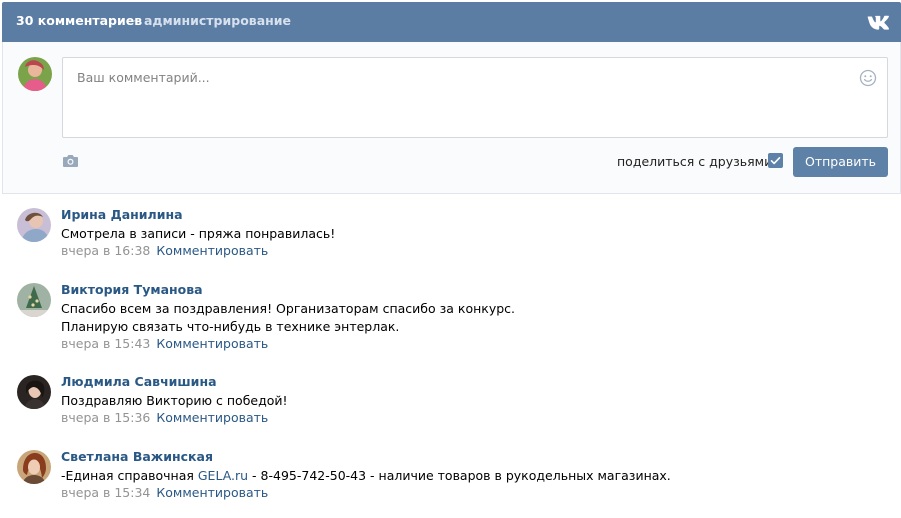 Image resolution: width=901 pixels, height=518 pixels. I want to click on widget-header: 30 комментариев · администрирование, so click(451, 22).